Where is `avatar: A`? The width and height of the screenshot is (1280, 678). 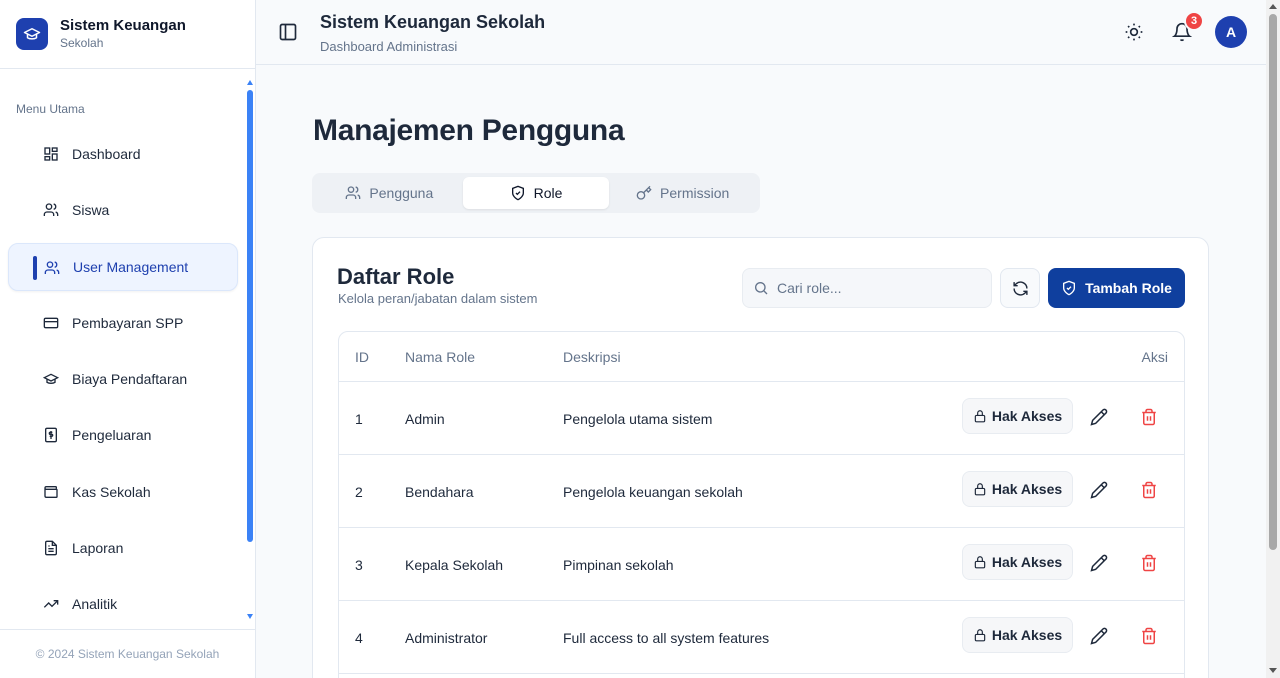
avatar: A is located at coordinates (1231, 32).